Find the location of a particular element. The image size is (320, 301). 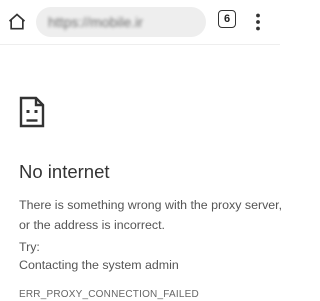

home-button is located at coordinates (17, 22).